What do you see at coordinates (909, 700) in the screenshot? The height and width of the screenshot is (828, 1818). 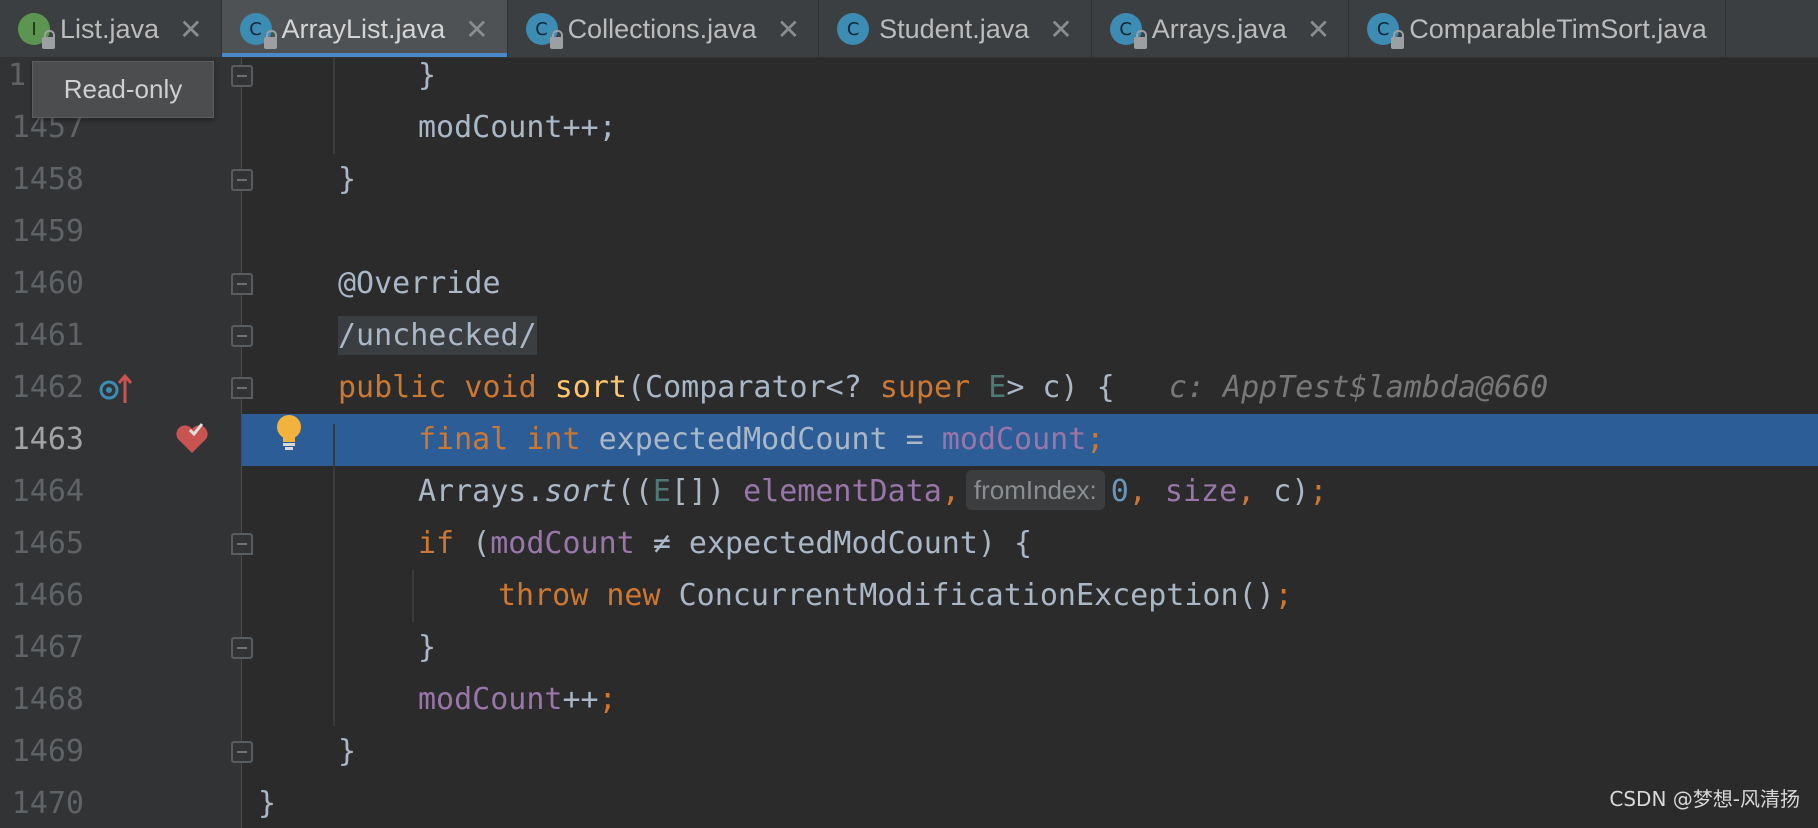 I see `code-line: 1468 modCount++;` at bounding box center [909, 700].